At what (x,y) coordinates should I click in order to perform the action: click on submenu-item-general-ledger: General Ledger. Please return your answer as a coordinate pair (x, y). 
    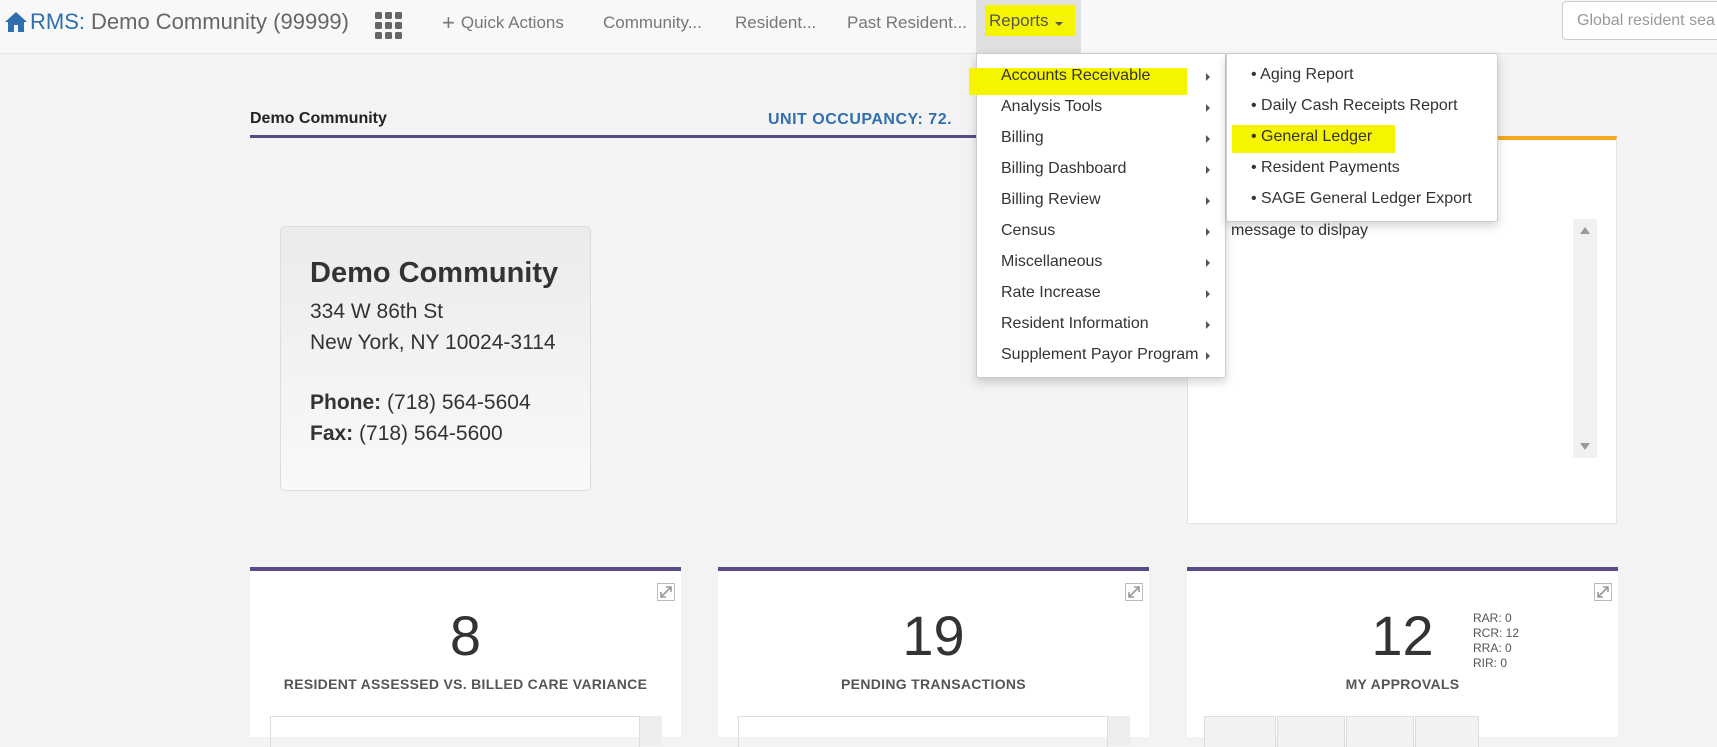
    Looking at the image, I should click on (1362, 137).